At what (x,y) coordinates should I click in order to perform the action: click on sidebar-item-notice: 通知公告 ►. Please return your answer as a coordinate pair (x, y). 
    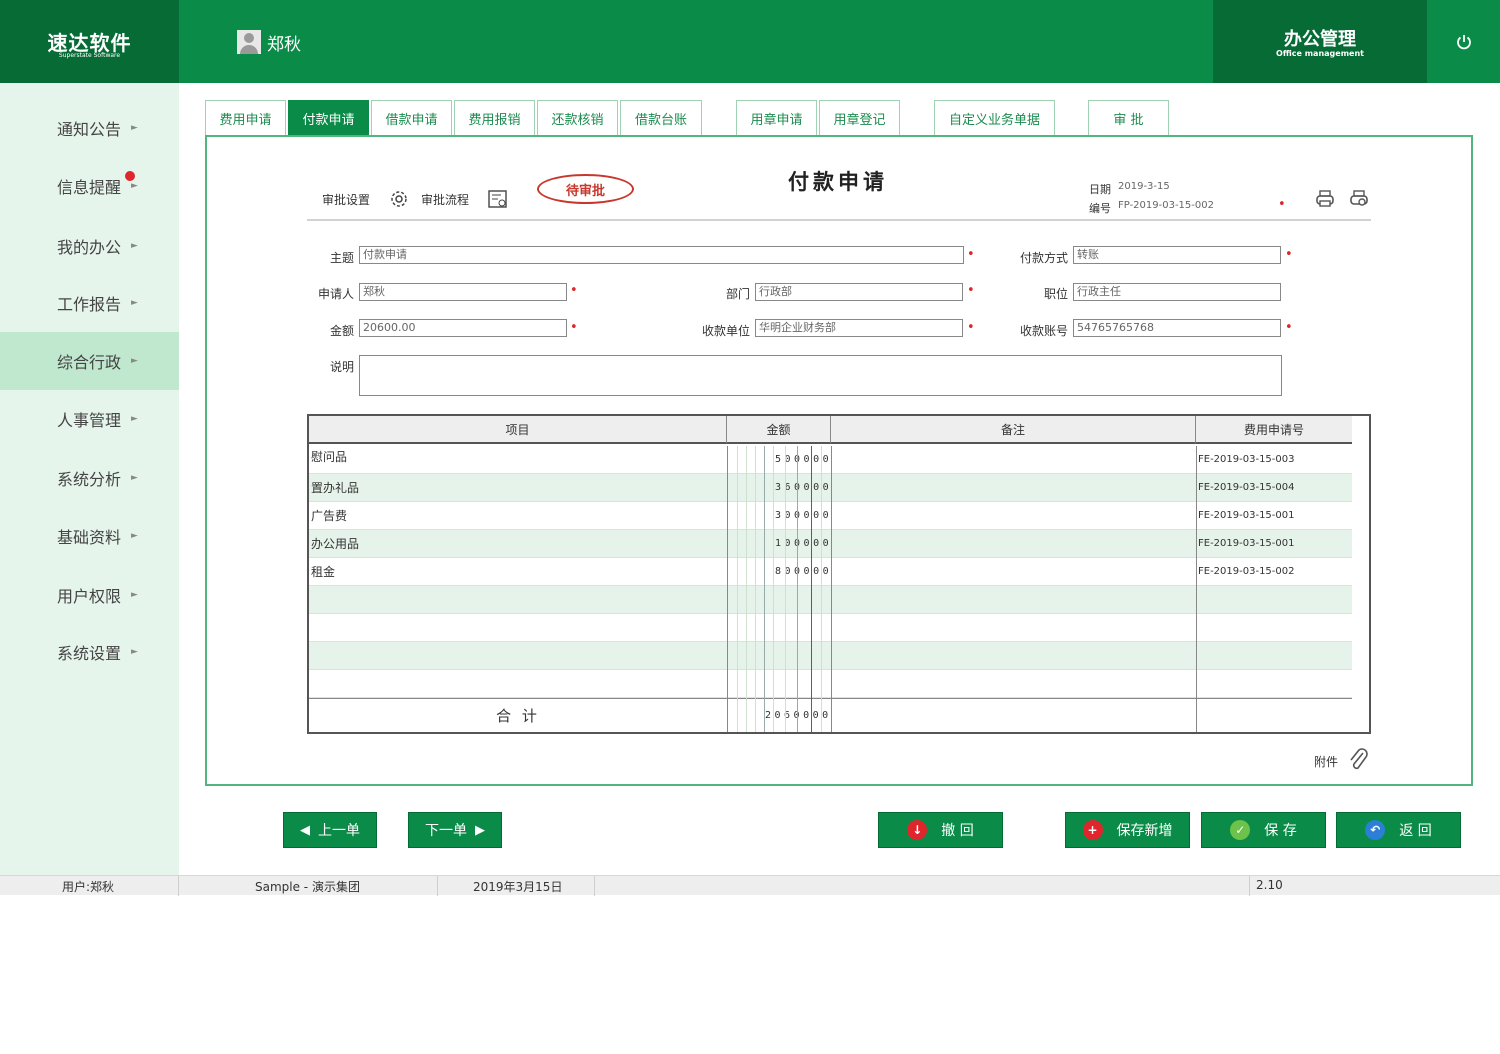
    Looking at the image, I should click on (89, 128).